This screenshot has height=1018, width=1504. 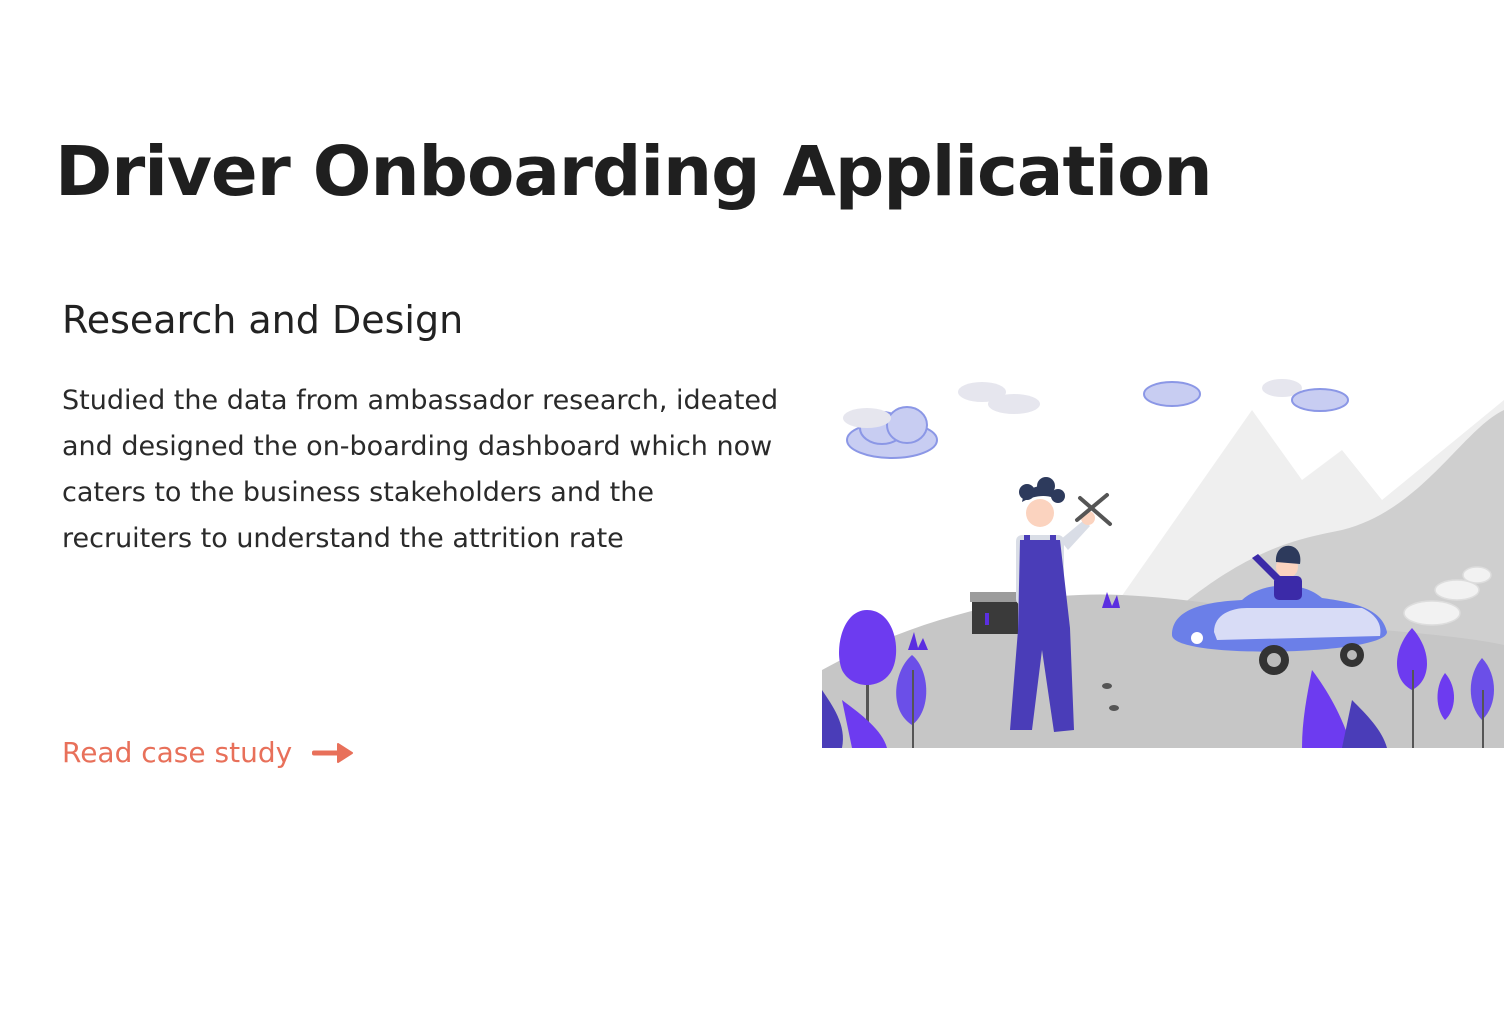 What do you see at coordinates (177, 752) in the screenshot?
I see `read-case-study-label: Read case study` at bounding box center [177, 752].